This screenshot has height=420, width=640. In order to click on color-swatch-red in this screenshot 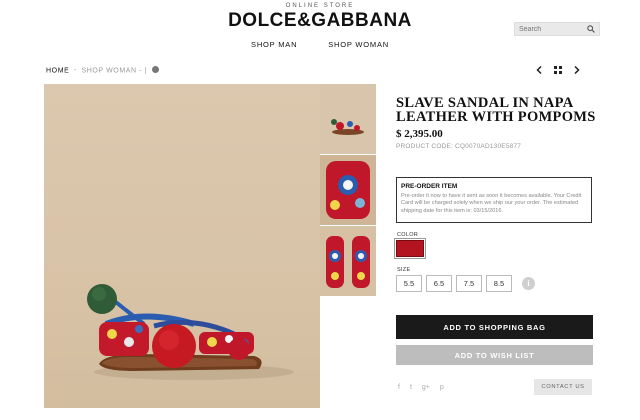, I will do `click(410, 248)`.